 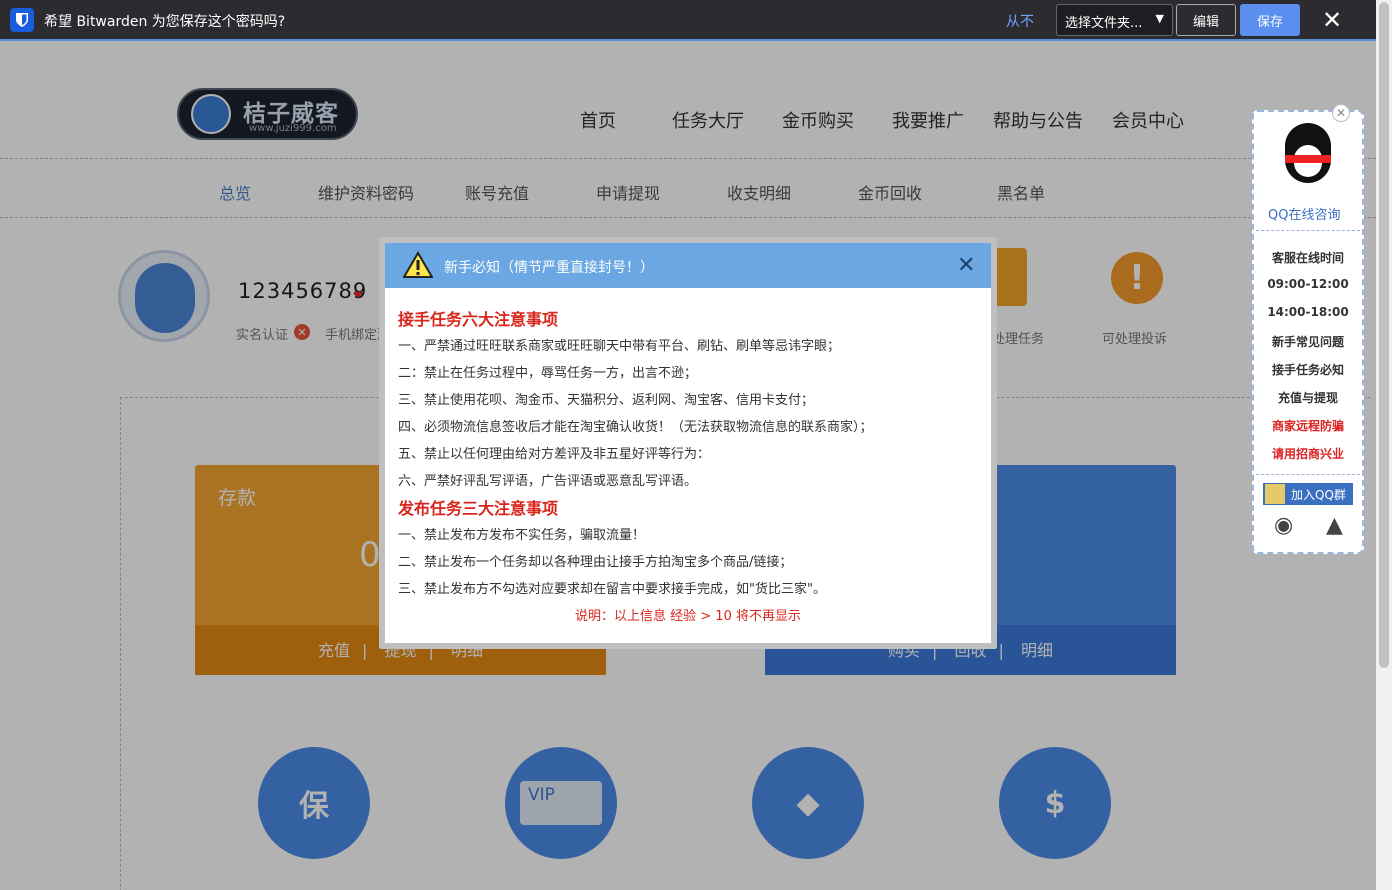 What do you see at coordinates (1307, 258) in the screenshot?
I see `qq-service-hours-label: 客服在线时间` at bounding box center [1307, 258].